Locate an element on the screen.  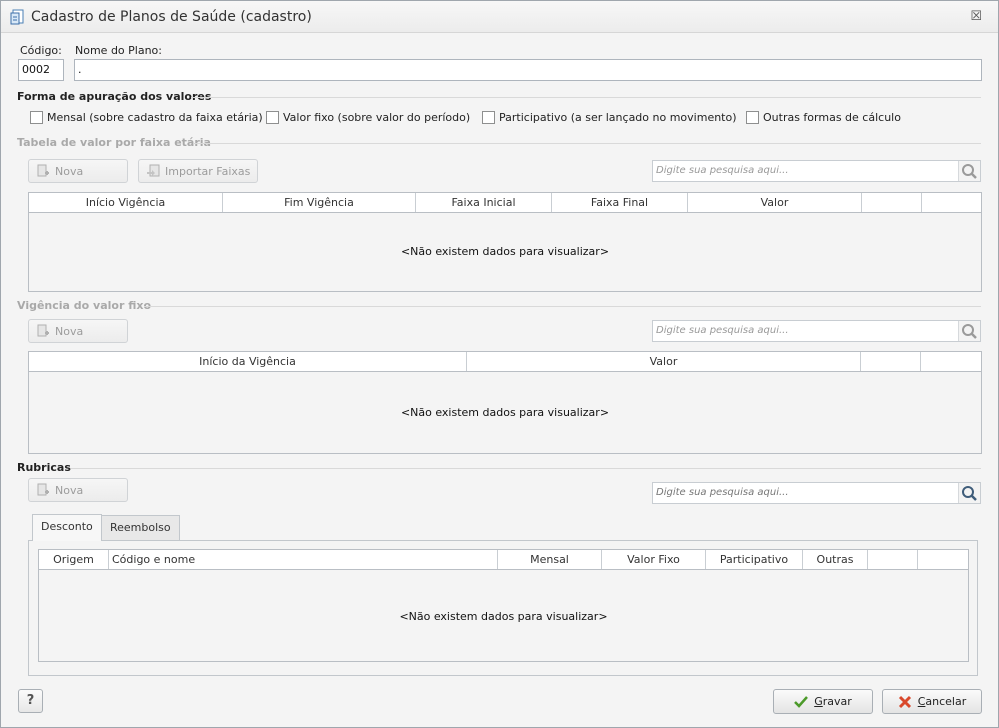
nova-vigencia-button: Nova is located at coordinates (78, 331).